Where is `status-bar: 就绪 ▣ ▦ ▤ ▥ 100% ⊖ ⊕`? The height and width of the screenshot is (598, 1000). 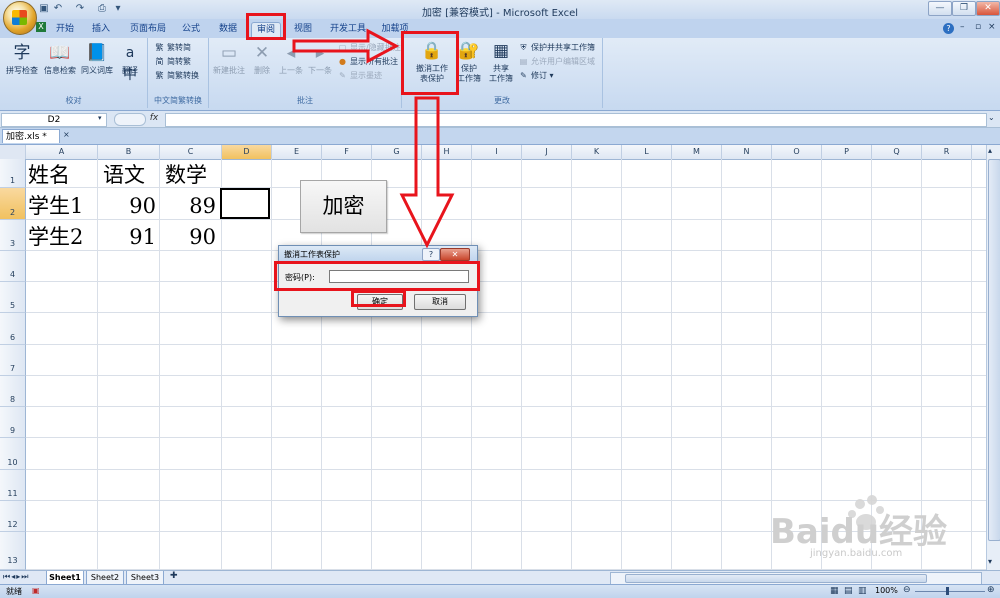 status-bar: 就绪 ▣ ▦ ▤ ▥ 100% ⊖ ⊕ is located at coordinates (500, 591).